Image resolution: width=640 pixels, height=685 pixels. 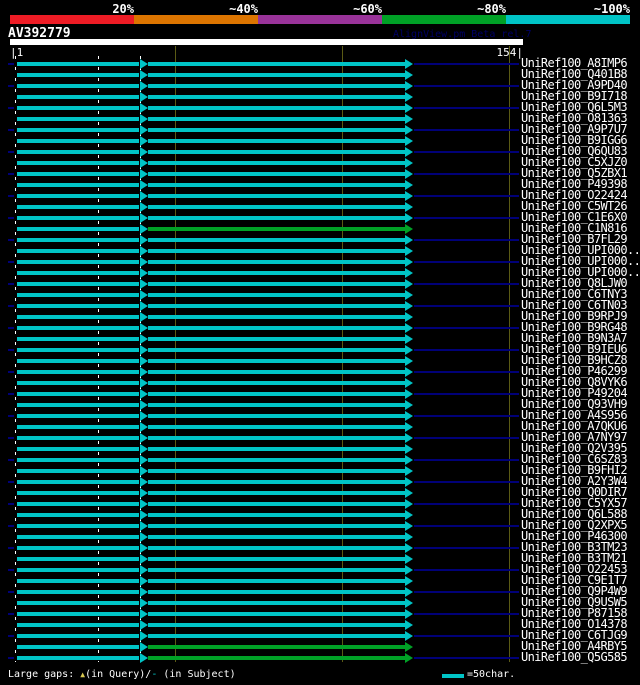 I want to click on gap-legend-query-text: (in Query)/, so click(x=118, y=674).